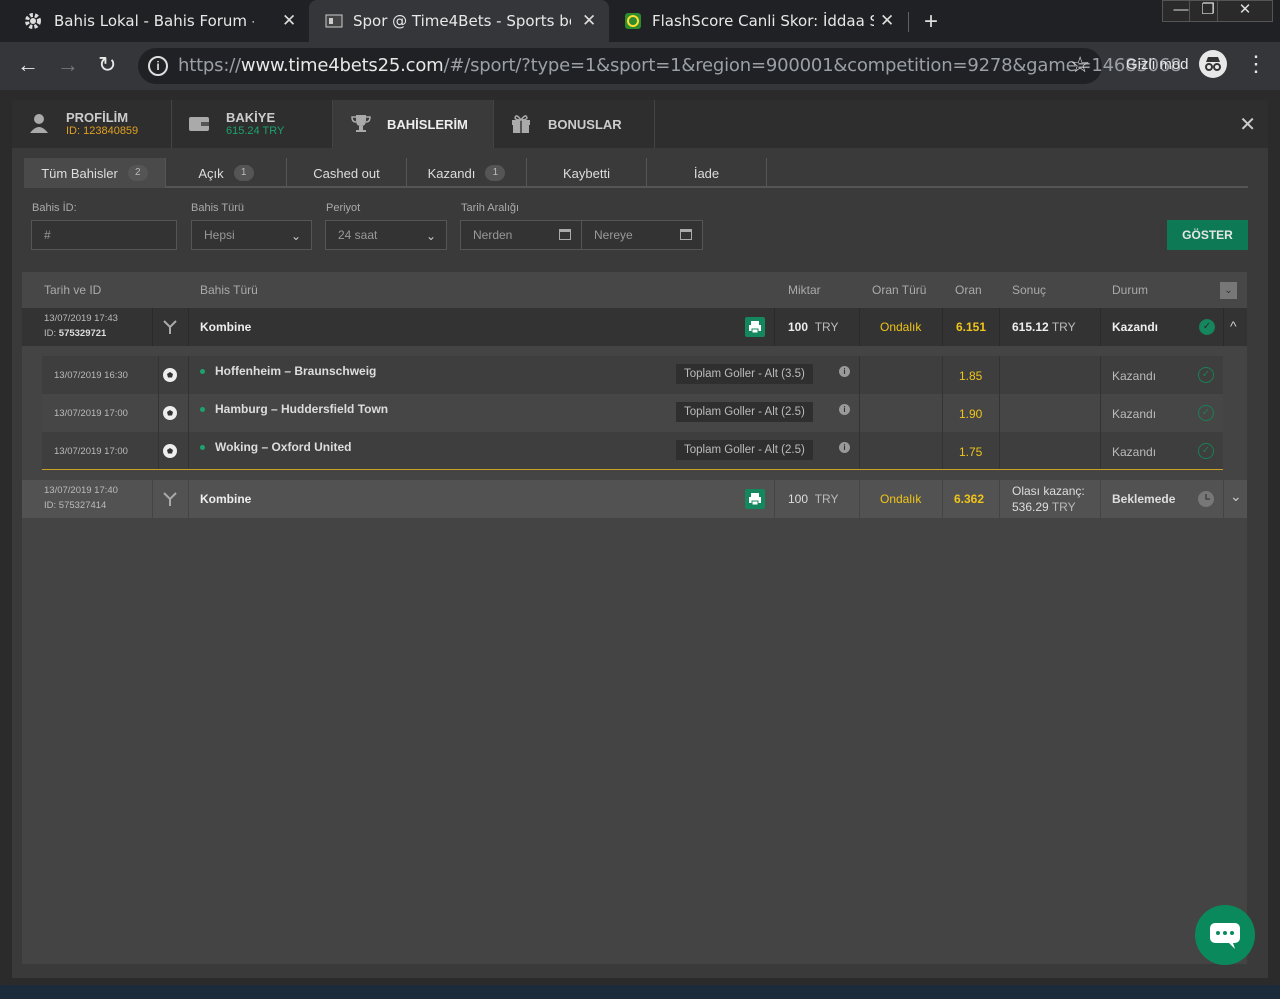 Image resolution: width=1280 pixels, height=999 pixels. What do you see at coordinates (521, 124) in the screenshot?
I see `gift-icon` at bounding box center [521, 124].